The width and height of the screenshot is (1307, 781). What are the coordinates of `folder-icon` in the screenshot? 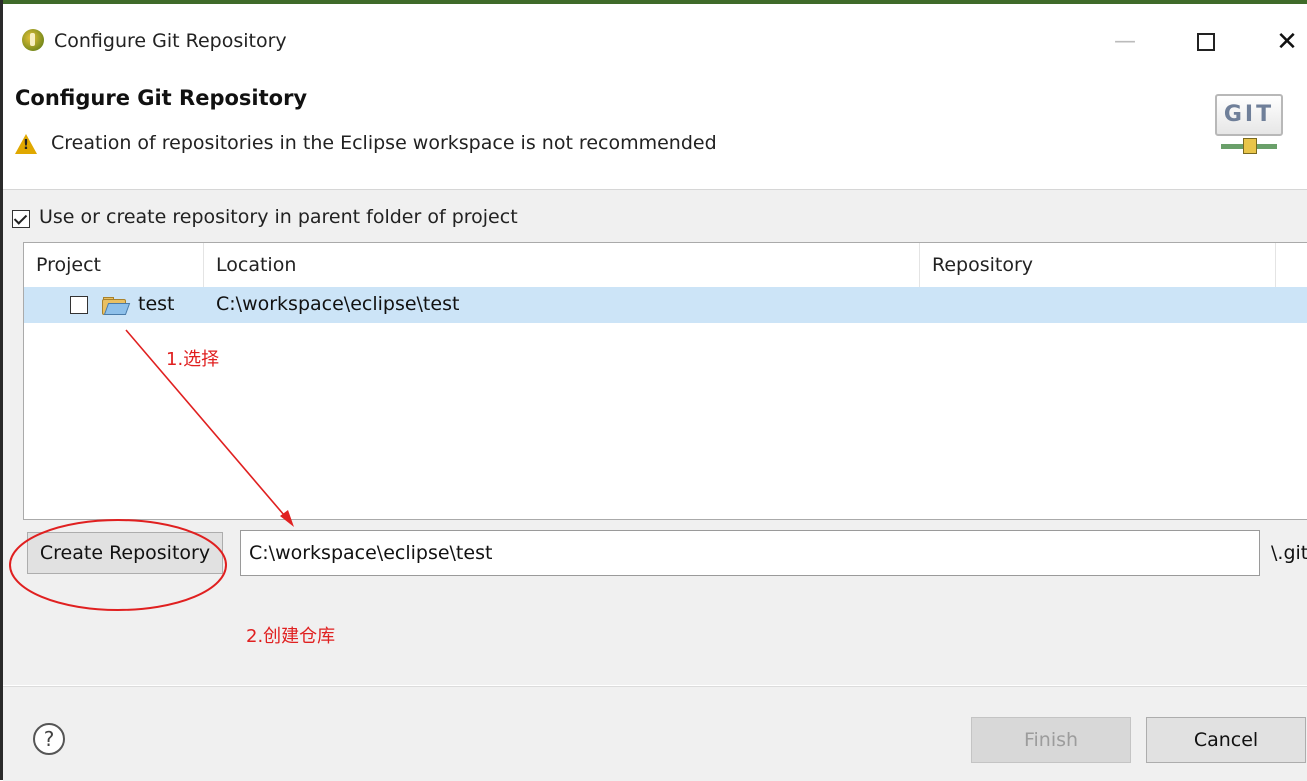 It's located at (116, 306).